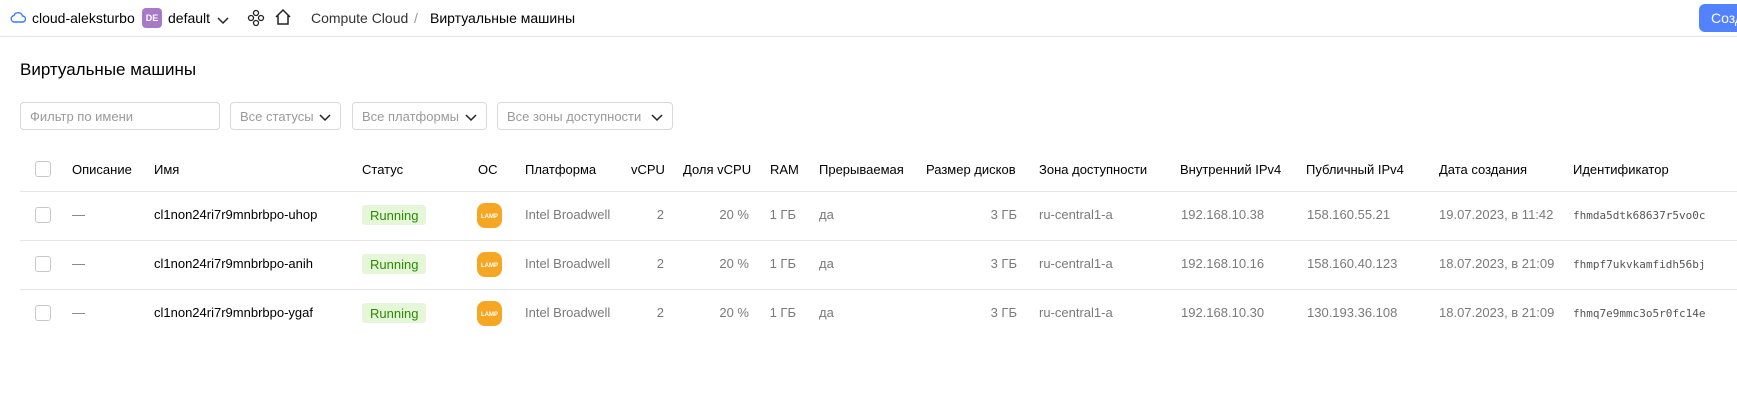 This screenshot has height=418, width=1737. What do you see at coordinates (83, 18) in the screenshot?
I see `cloud-selector: cloud-aleksturbo` at bounding box center [83, 18].